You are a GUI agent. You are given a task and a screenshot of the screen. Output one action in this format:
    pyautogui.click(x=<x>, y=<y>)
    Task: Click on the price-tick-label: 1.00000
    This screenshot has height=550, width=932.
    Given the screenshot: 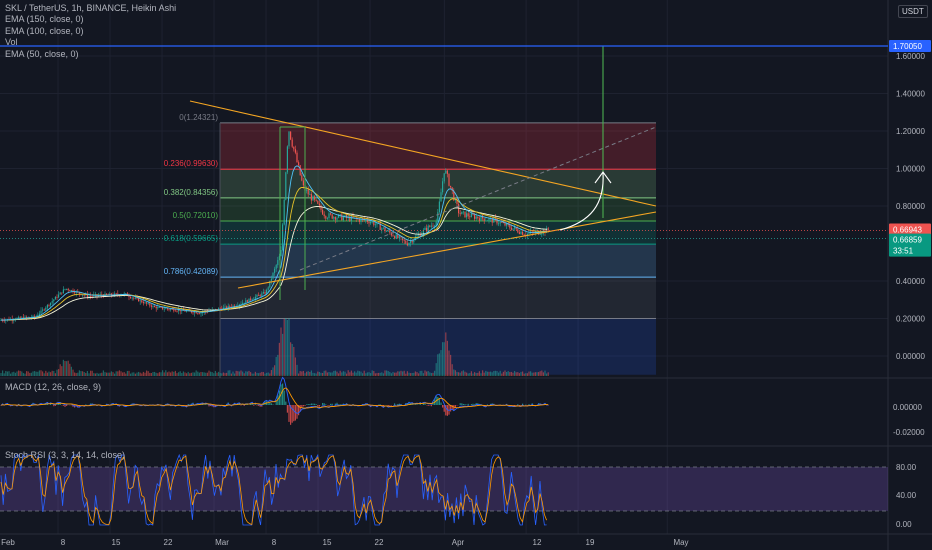 What is the action you would take?
    pyautogui.click(x=910, y=169)
    